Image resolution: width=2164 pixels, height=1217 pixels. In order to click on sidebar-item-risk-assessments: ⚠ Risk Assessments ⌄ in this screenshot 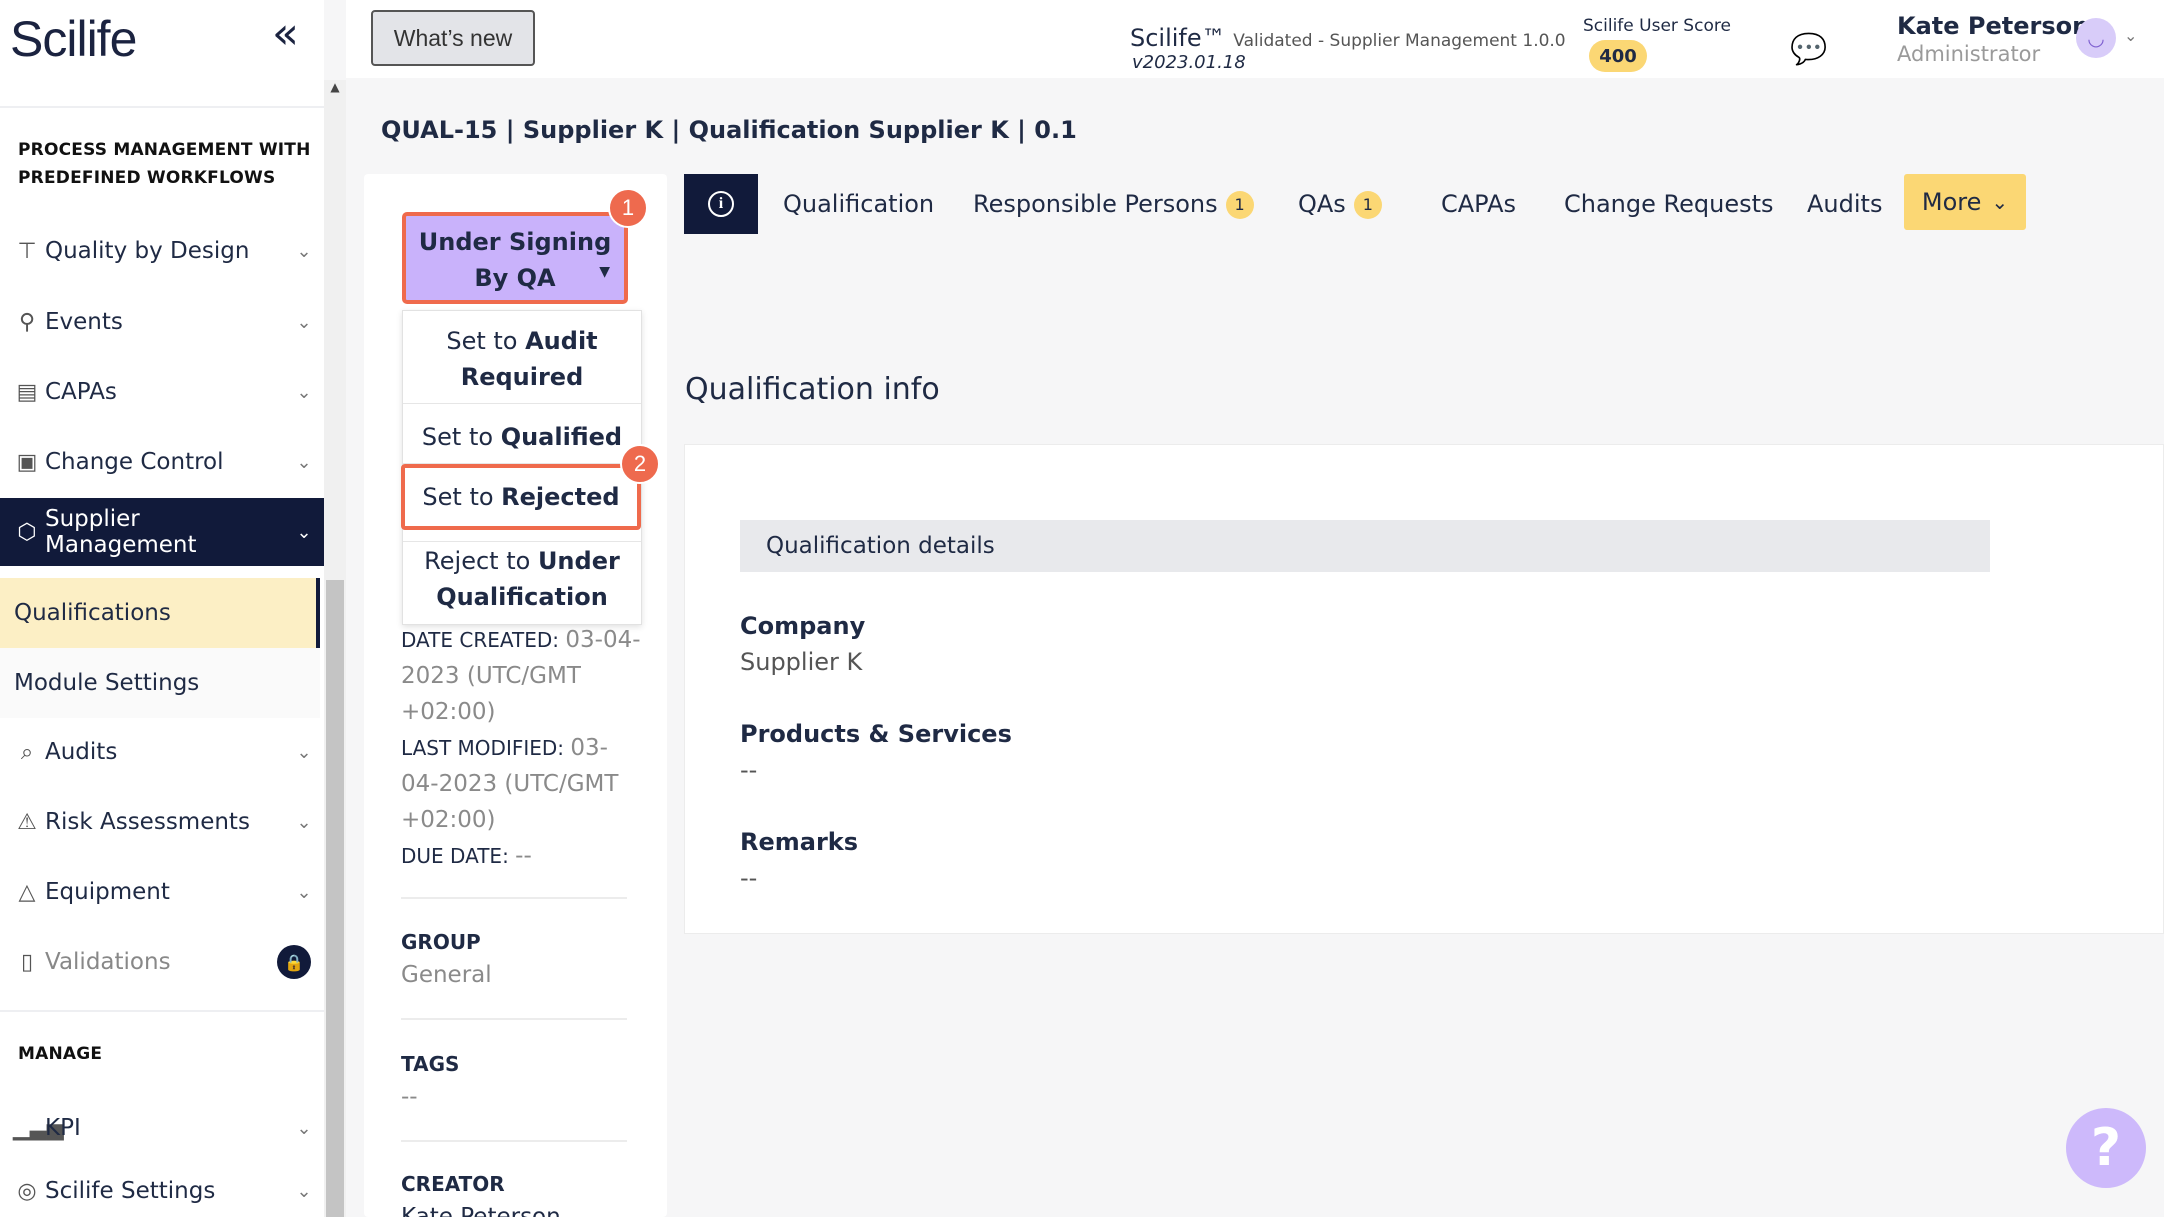, I will do `click(162, 822)`.